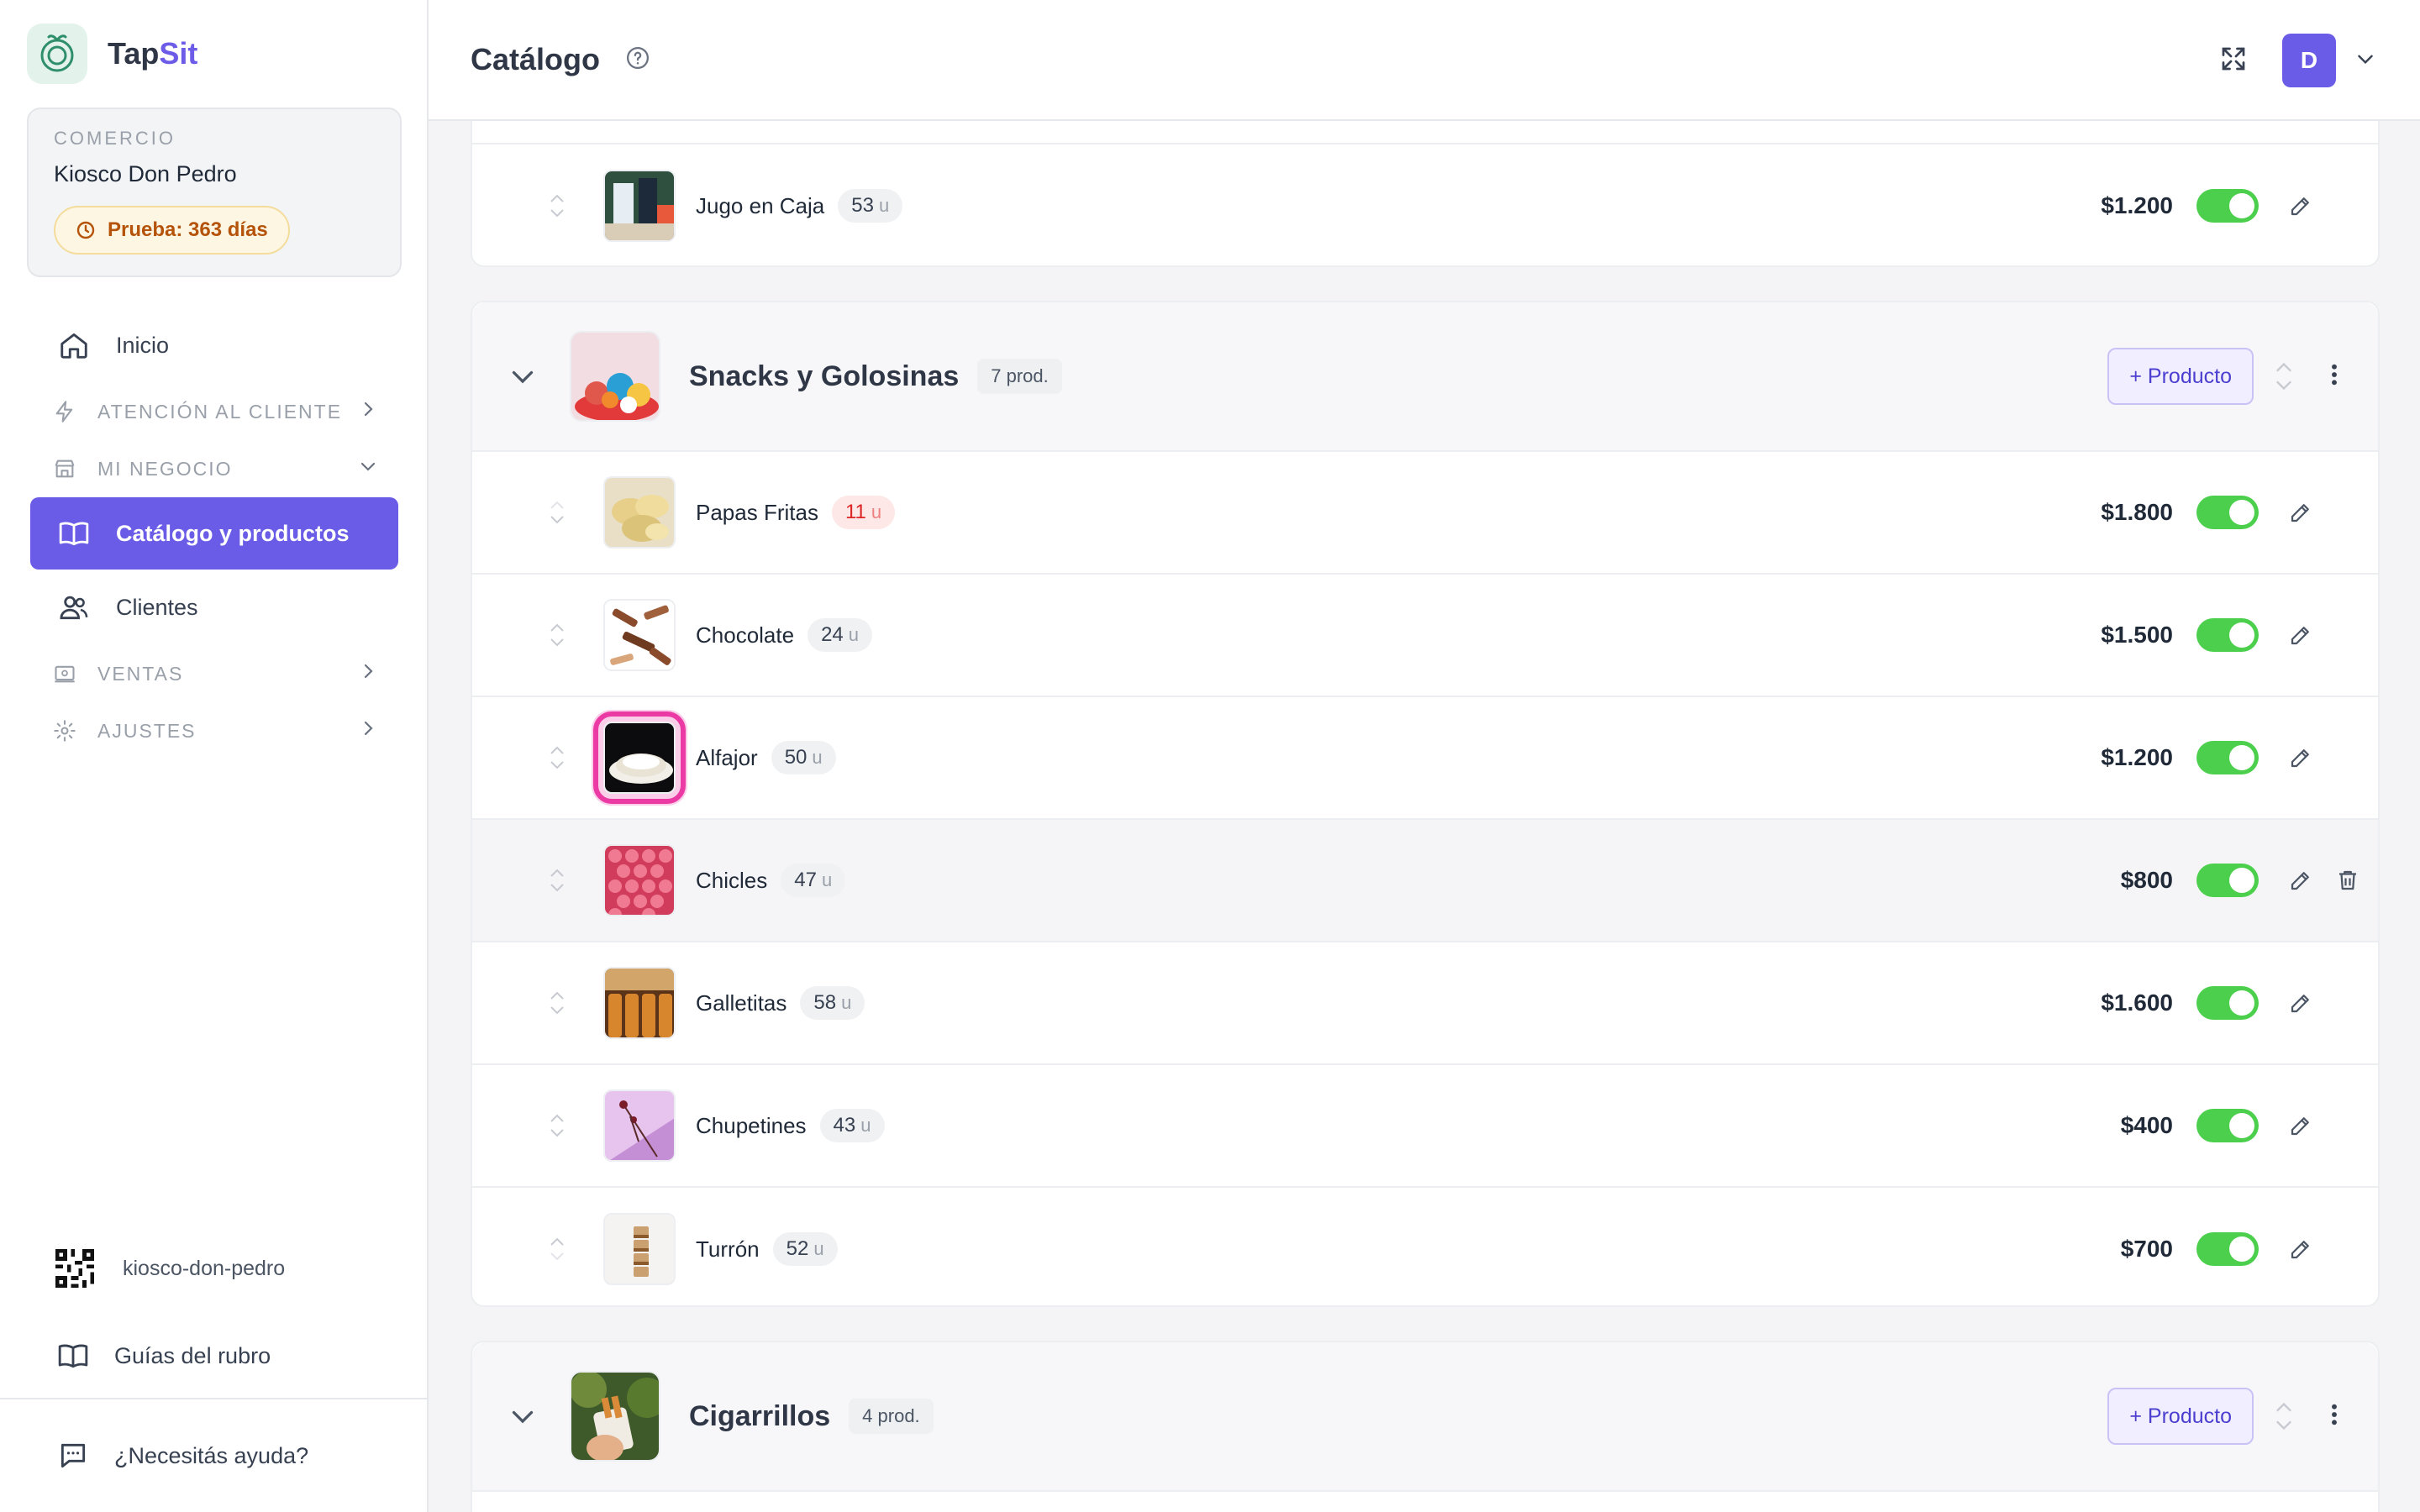 This screenshot has height=1512, width=2420. What do you see at coordinates (1425, 205) in the screenshot?
I see `product-row: Jugo en Caja 53 u $1.200` at bounding box center [1425, 205].